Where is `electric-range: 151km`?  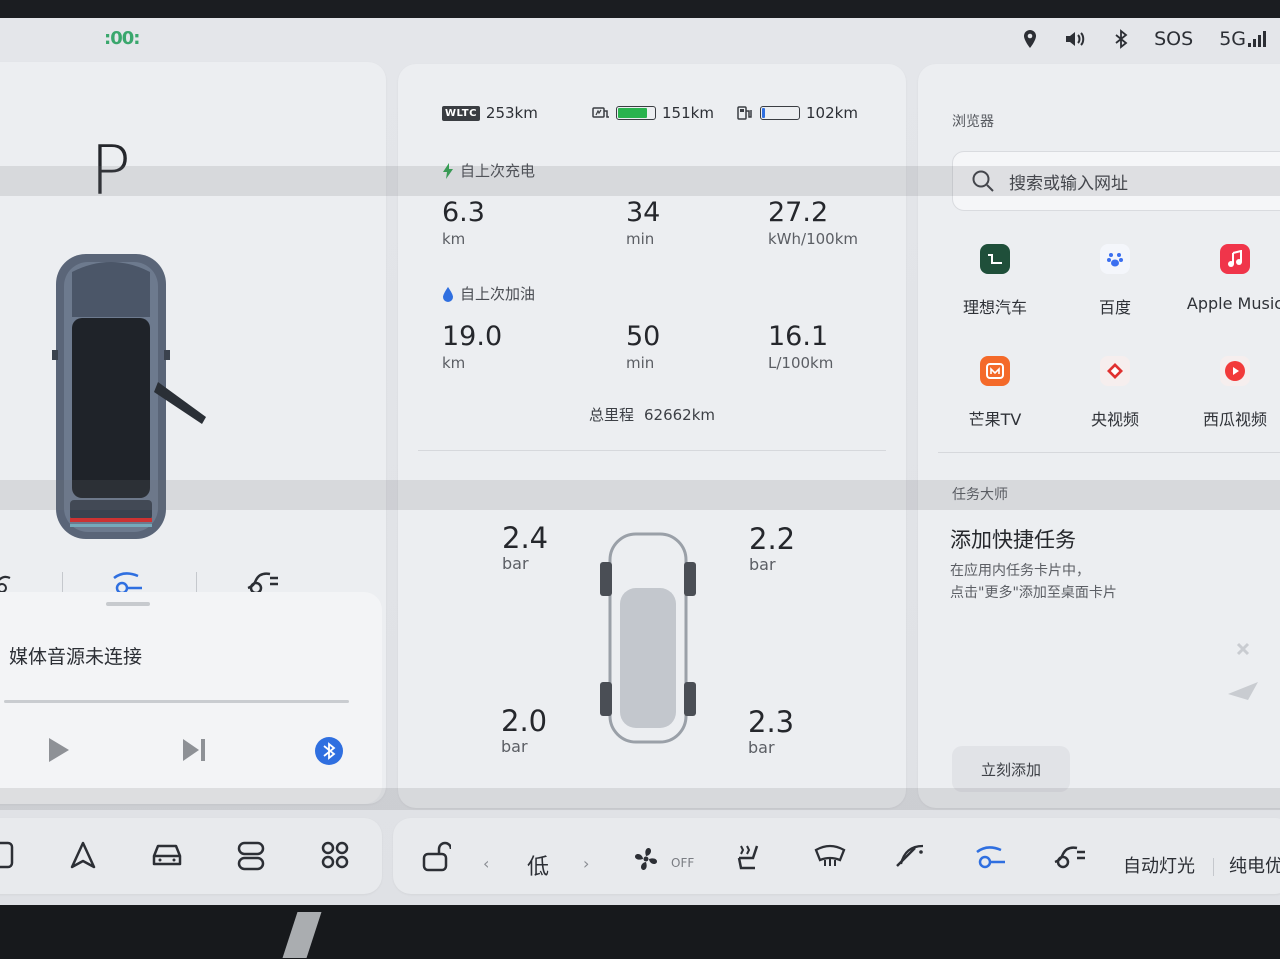
electric-range: 151km is located at coordinates (653, 113).